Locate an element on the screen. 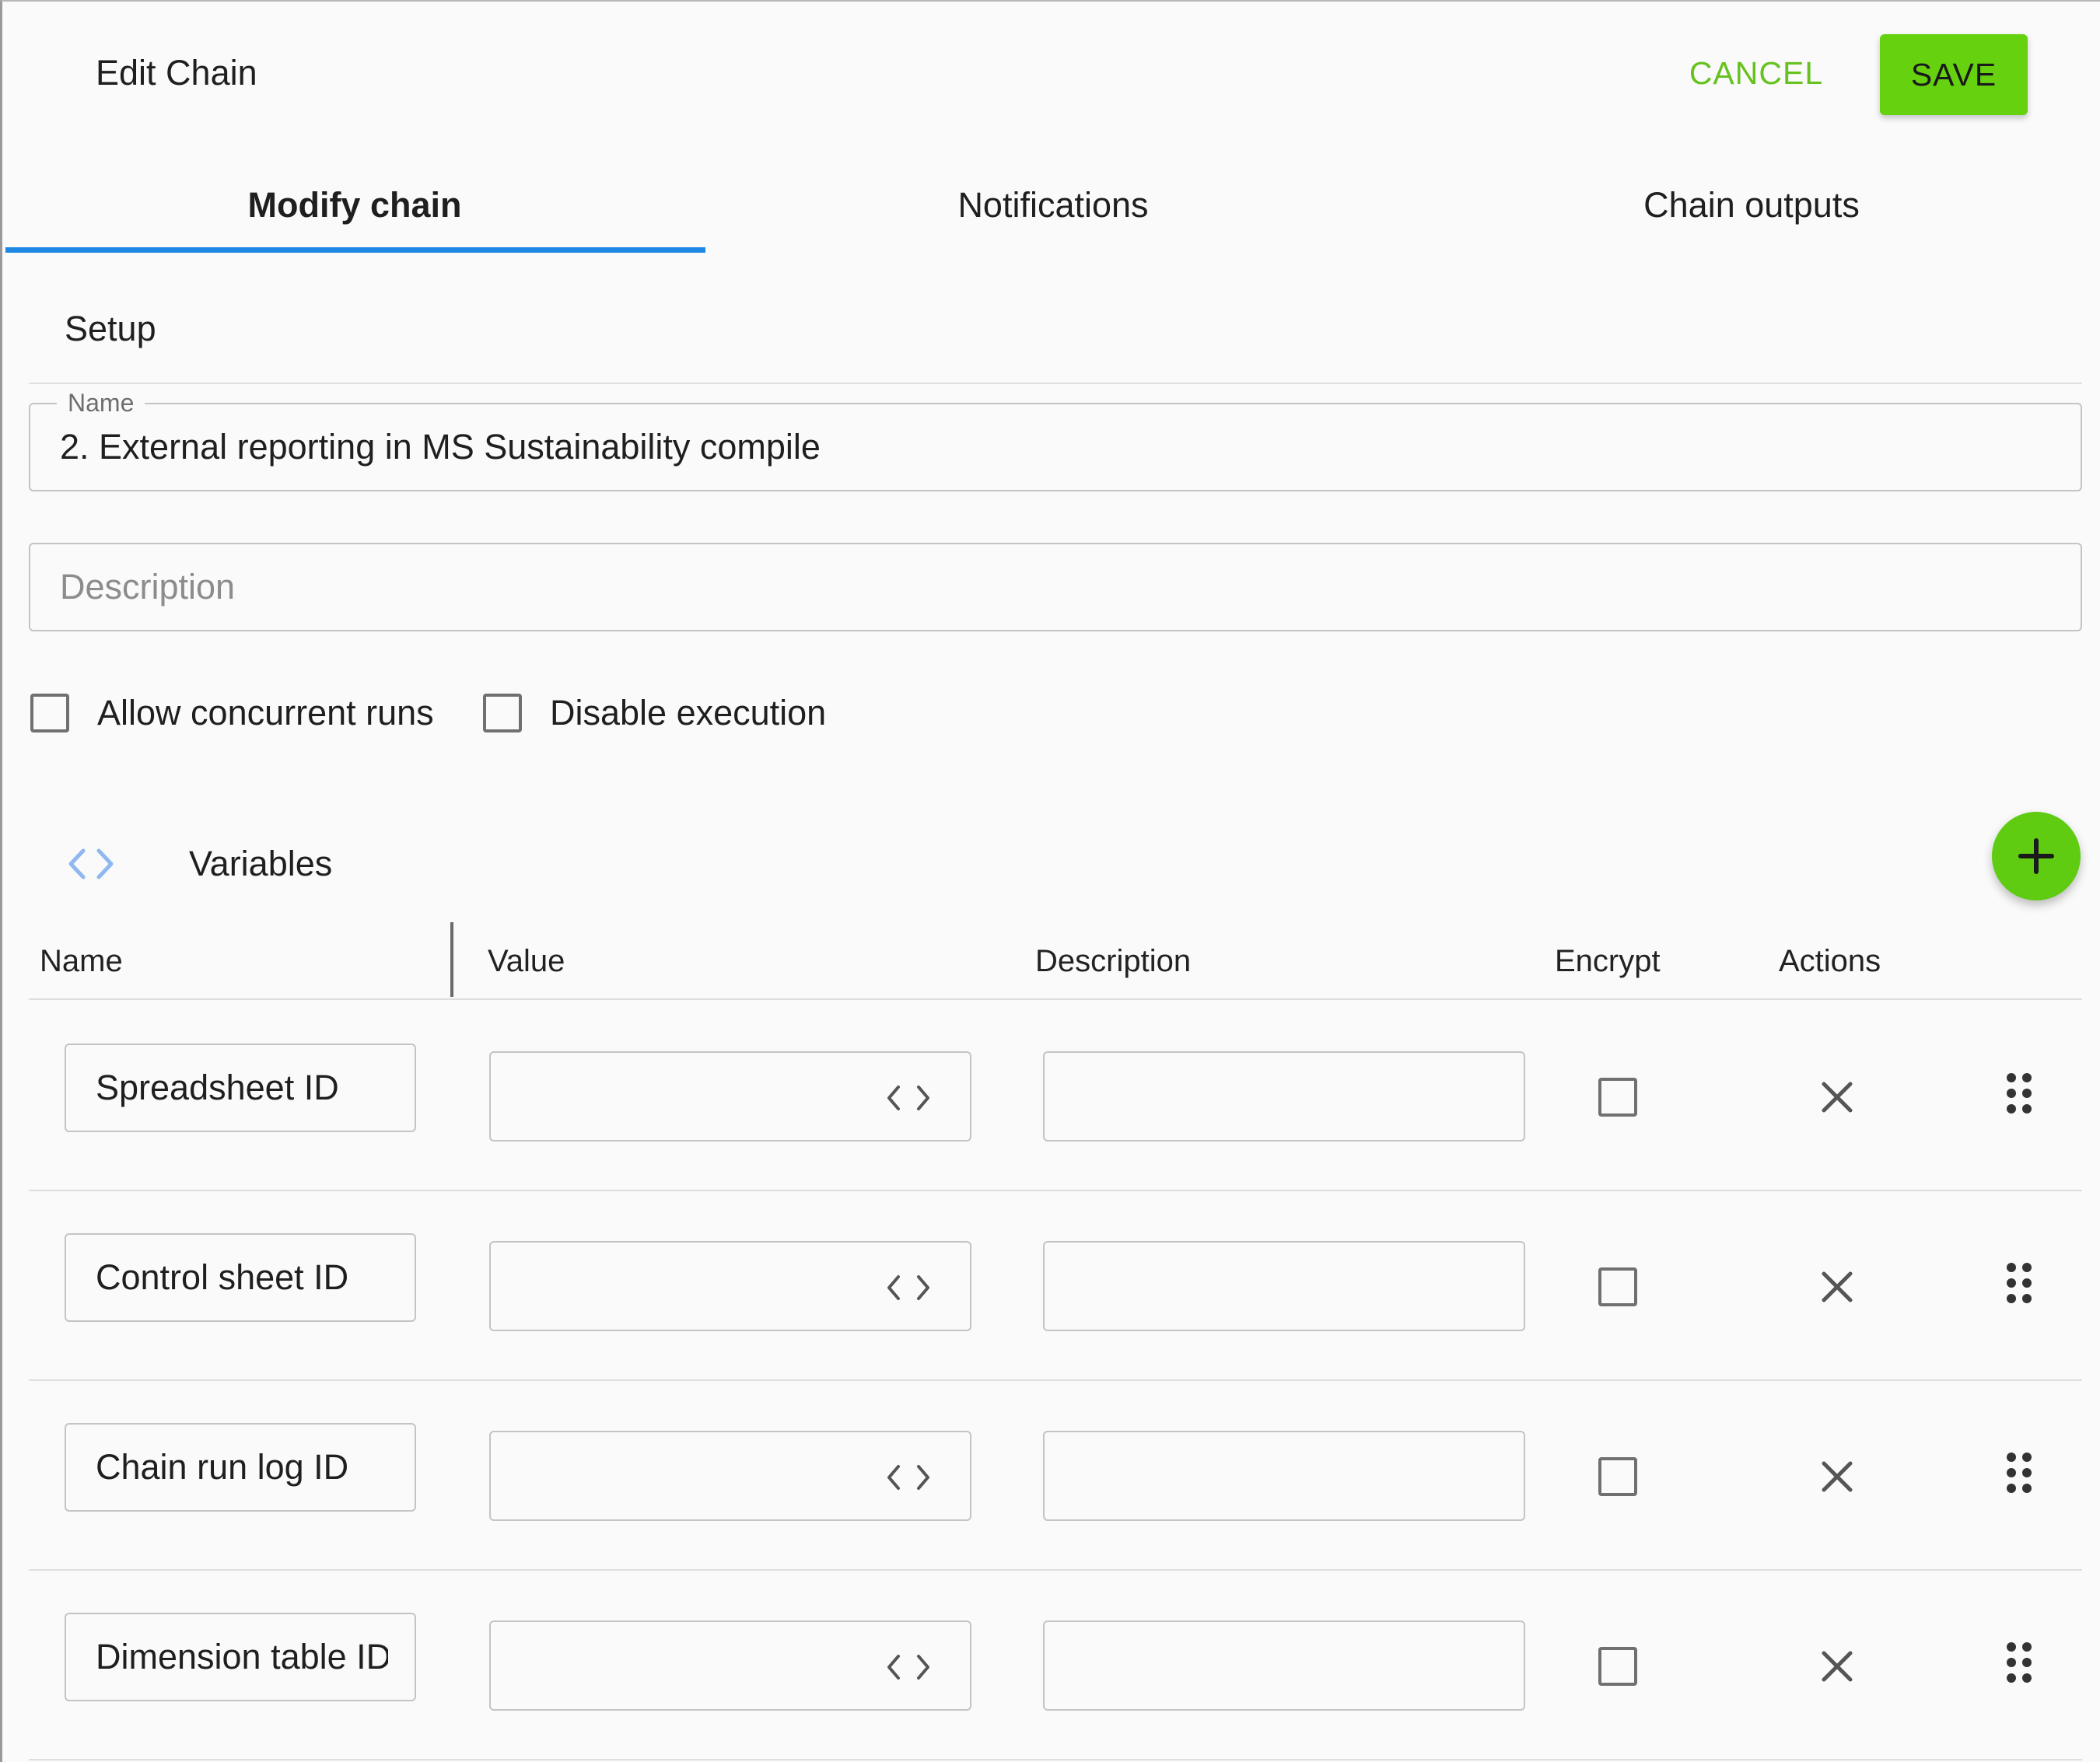  column-header-name: Name is located at coordinates (81, 960).